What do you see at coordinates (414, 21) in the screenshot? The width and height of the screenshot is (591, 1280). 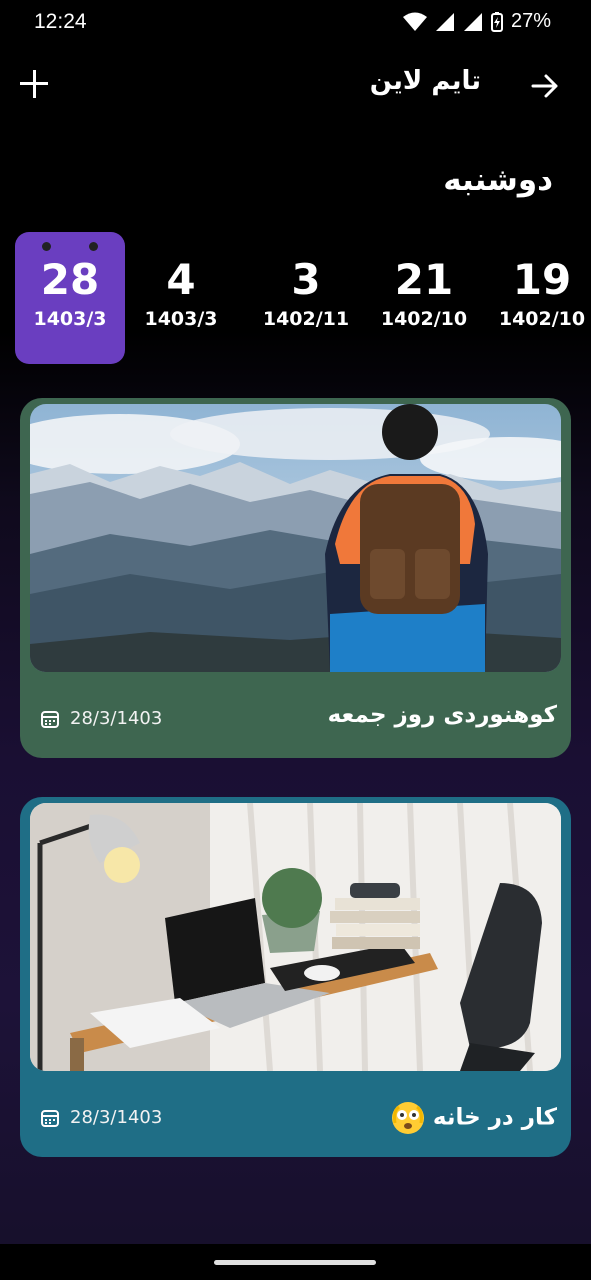 I see `wifi-icon` at bounding box center [414, 21].